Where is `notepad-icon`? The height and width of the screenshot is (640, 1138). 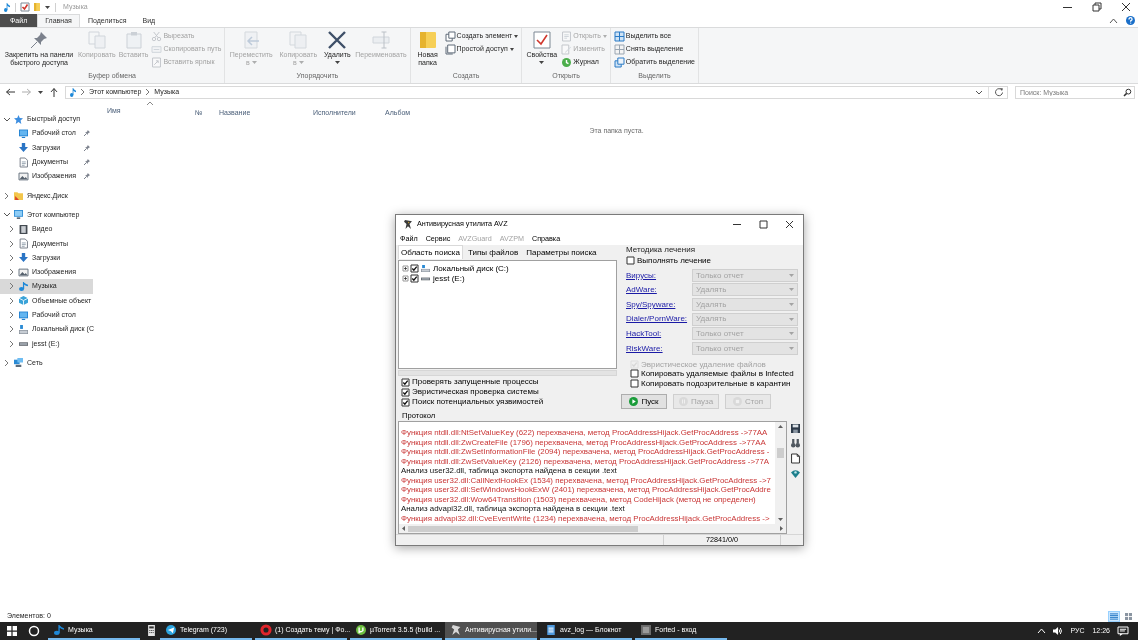
notepad-icon is located at coordinates (551, 630).